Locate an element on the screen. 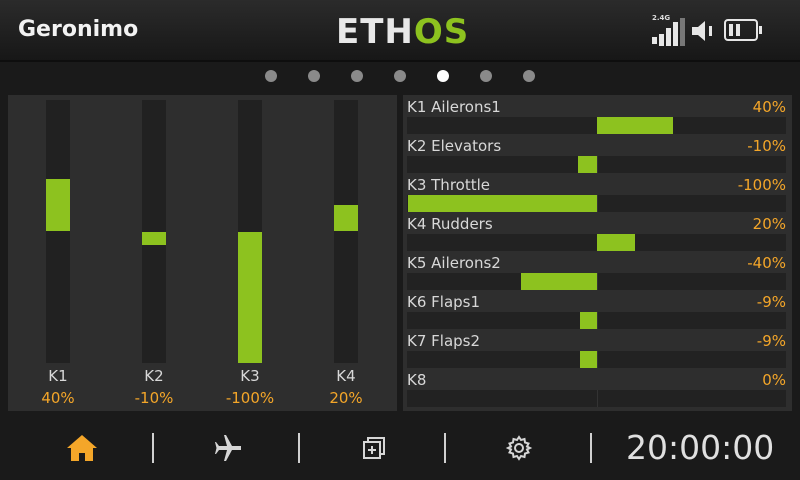  channel-bar-value: 20% is located at coordinates (346, 398).